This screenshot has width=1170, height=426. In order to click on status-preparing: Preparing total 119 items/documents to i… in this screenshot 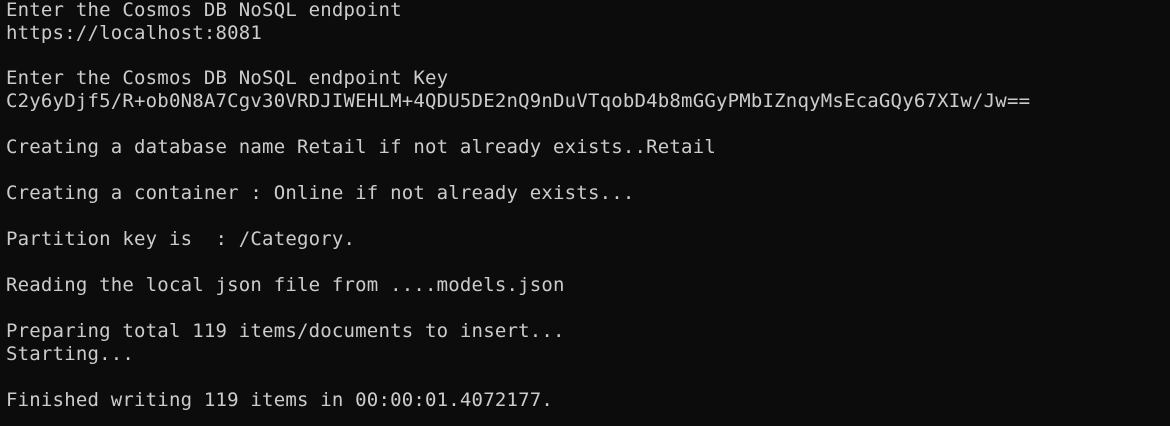, I will do `click(285, 331)`.